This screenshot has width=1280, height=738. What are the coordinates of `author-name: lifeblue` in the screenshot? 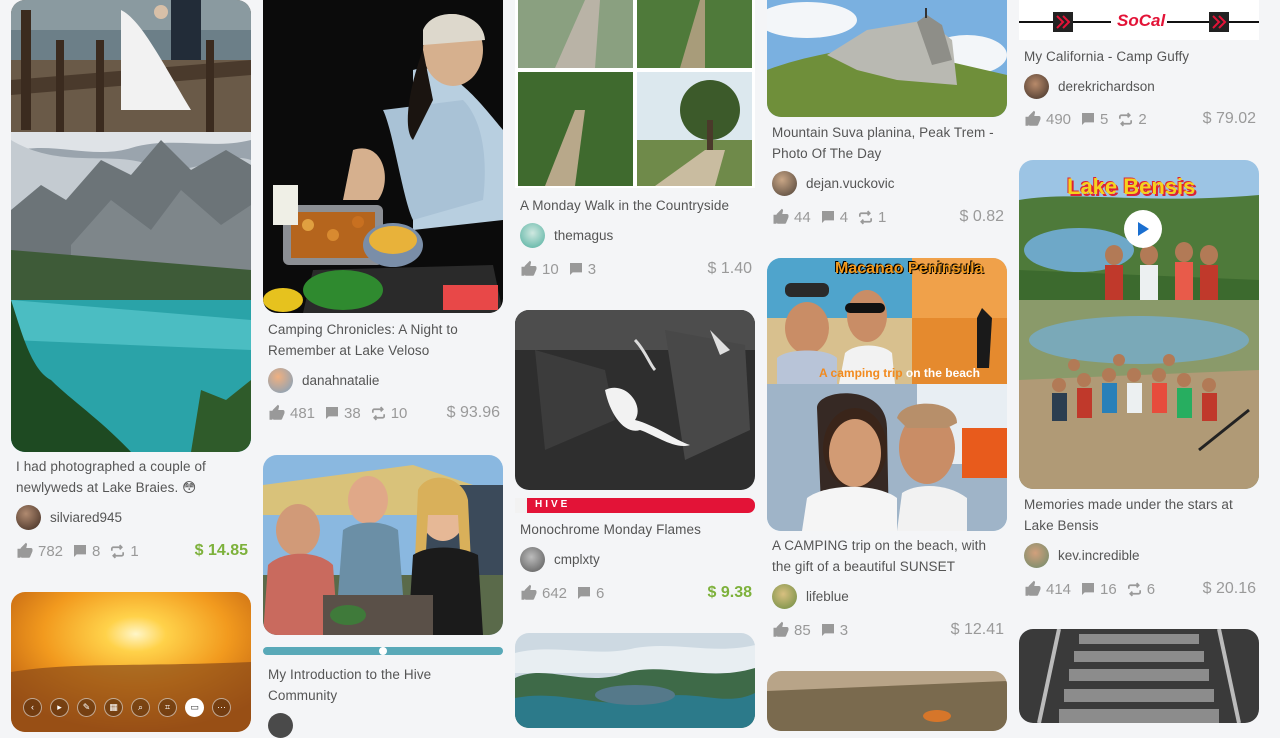 It's located at (827, 596).